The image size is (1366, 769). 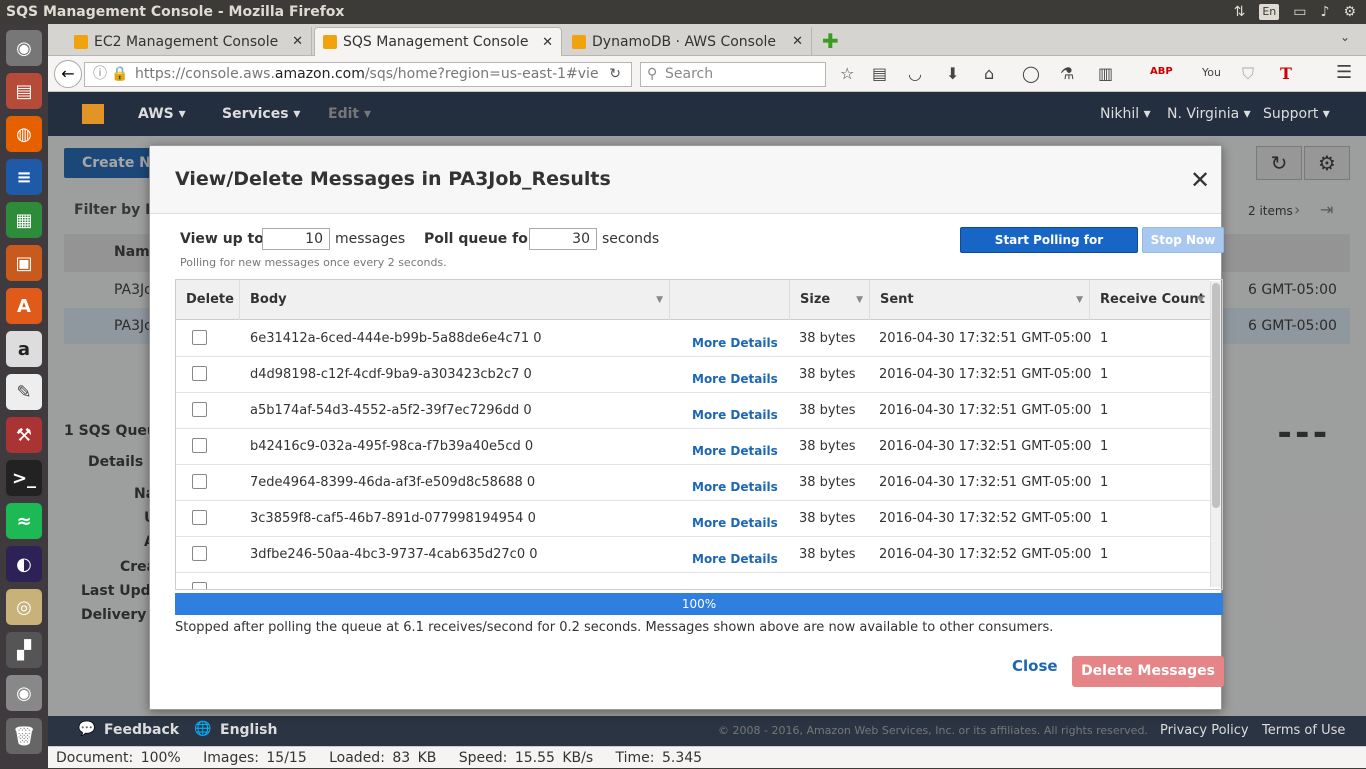 What do you see at coordinates (1148, 671) in the screenshot?
I see `delete-messages-button: Delete Messages` at bounding box center [1148, 671].